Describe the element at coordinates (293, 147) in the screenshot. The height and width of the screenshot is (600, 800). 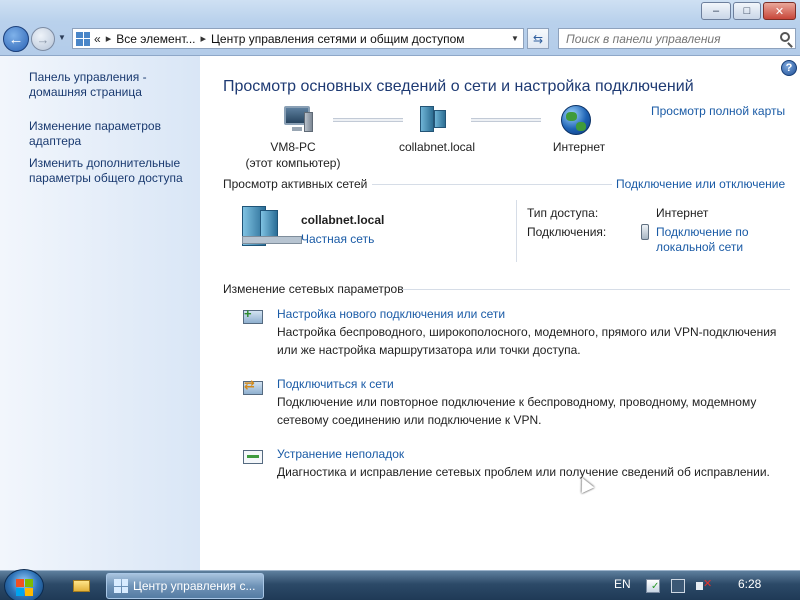
I see `computer-name: VM8-PC` at that location.